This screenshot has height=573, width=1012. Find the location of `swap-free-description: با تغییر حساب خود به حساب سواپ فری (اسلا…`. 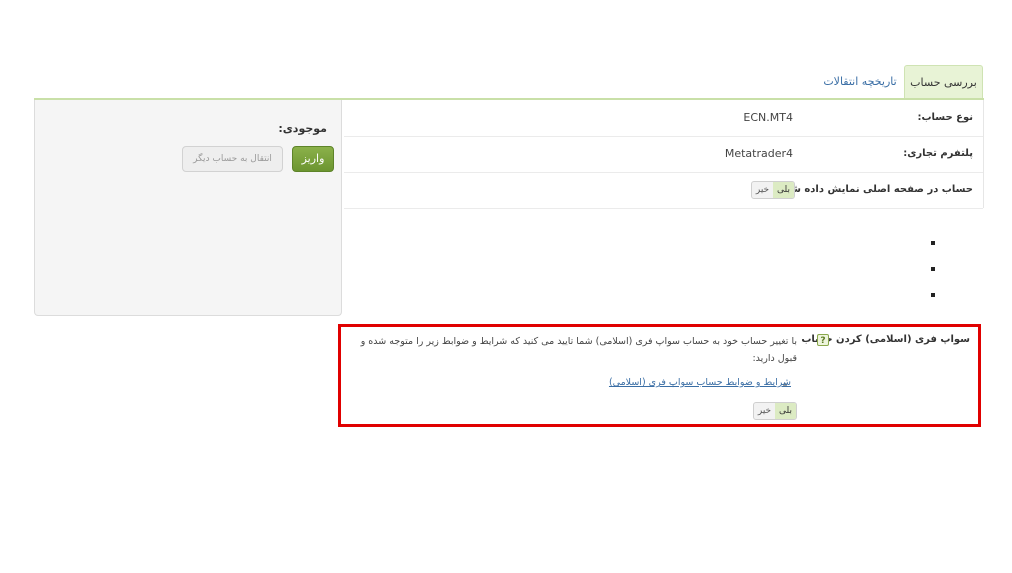

swap-free-description: با تغییر حساب خود به حساب سواپ فری (اسلا… is located at coordinates (578, 350).